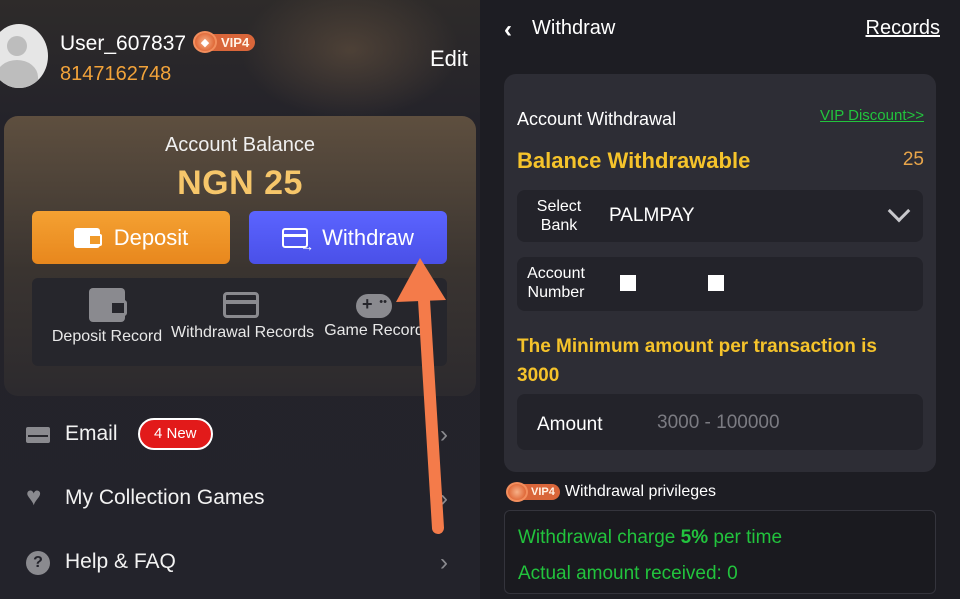 This screenshot has height=599, width=960. What do you see at coordinates (508, 30) in the screenshot?
I see `chevron-left-icon: ‹` at bounding box center [508, 30].